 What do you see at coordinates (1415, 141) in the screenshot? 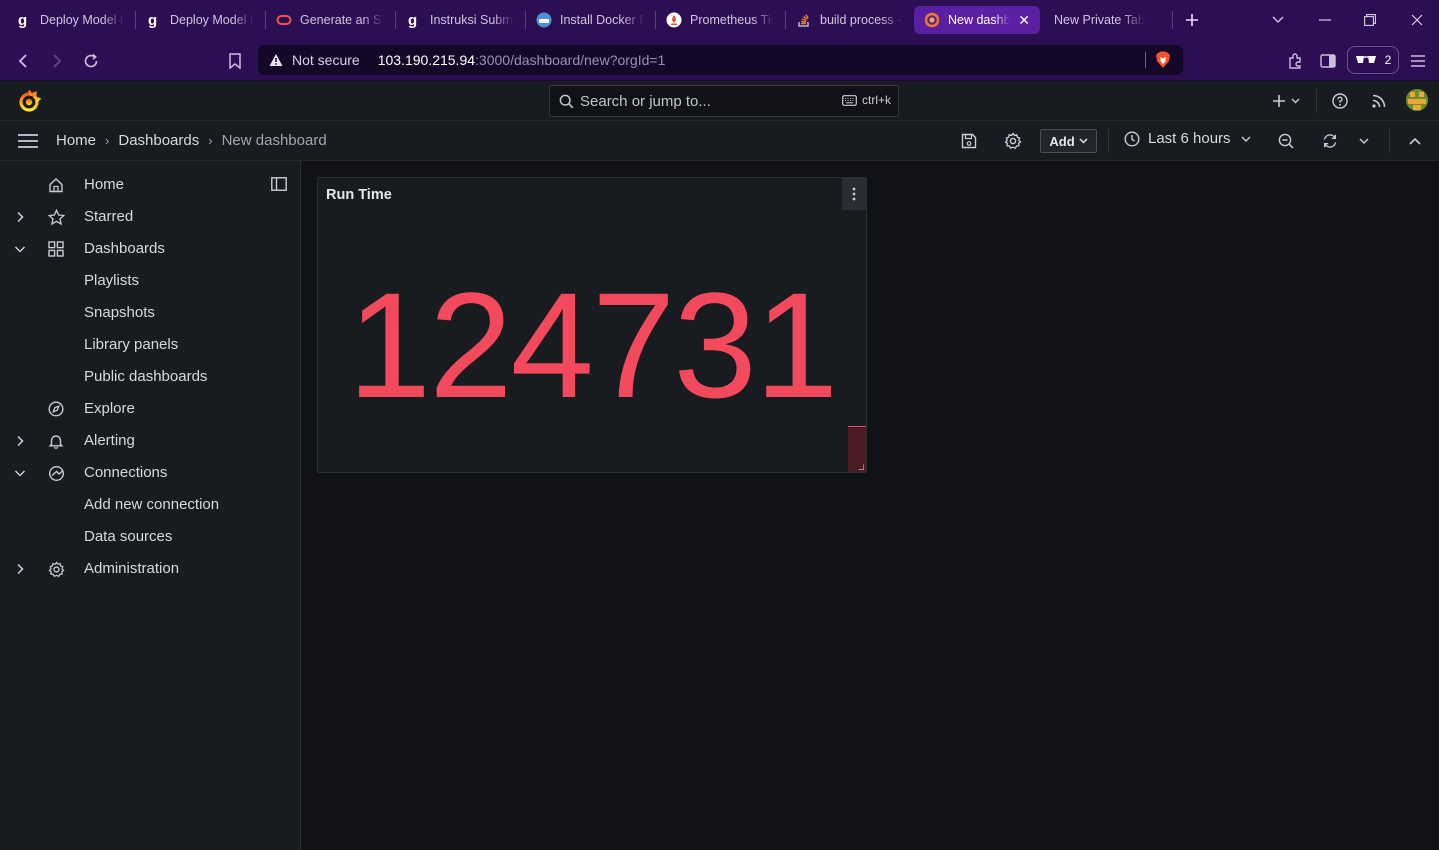
I see `collapse-chevron-up-icon` at bounding box center [1415, 141].